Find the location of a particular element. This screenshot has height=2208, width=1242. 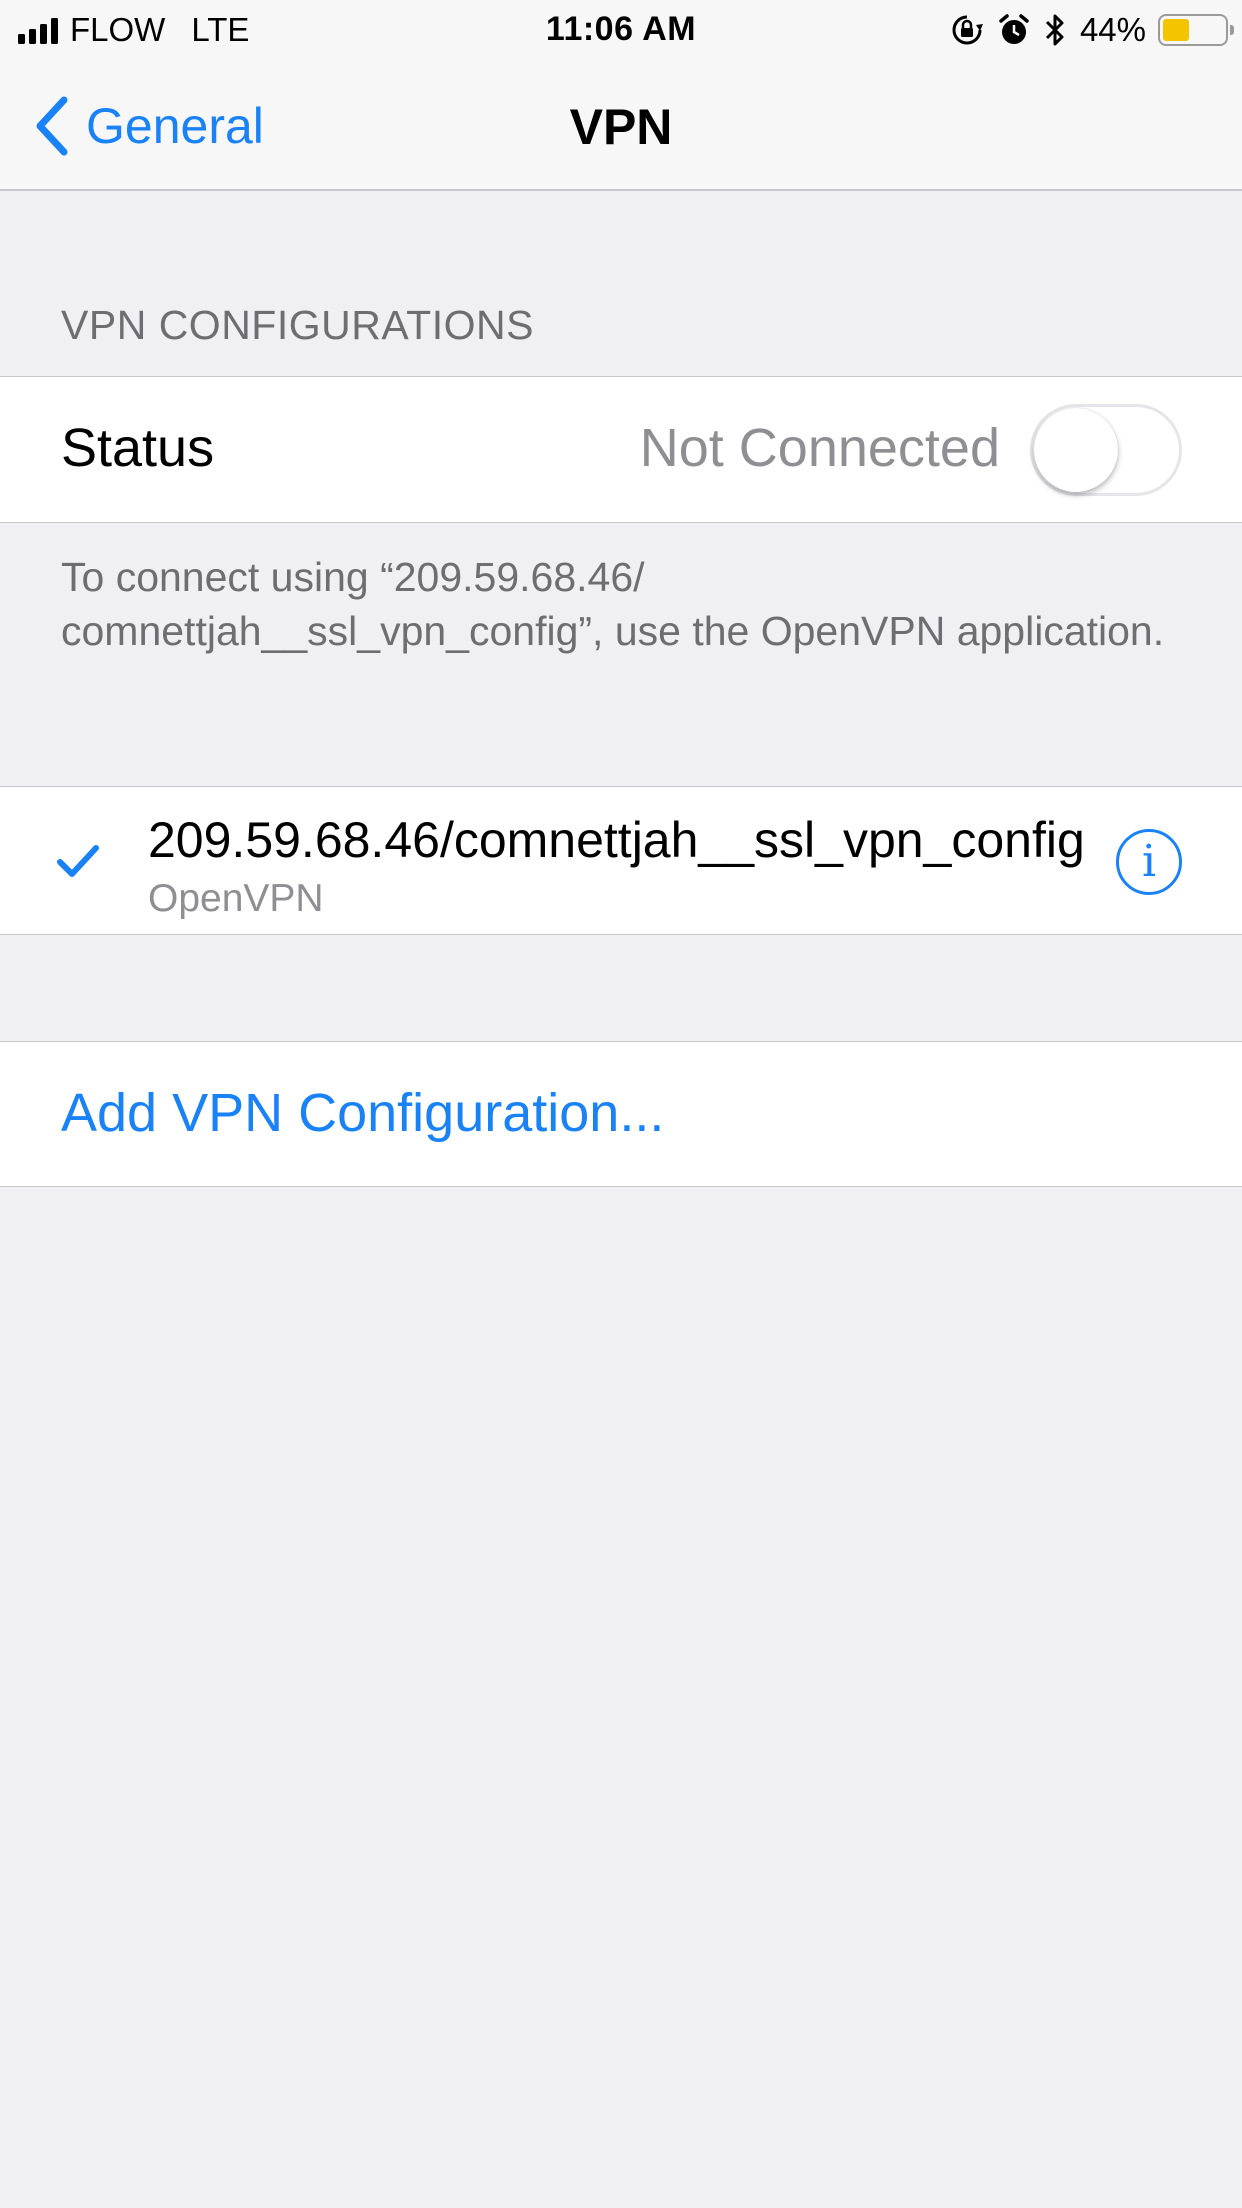

status-bar: FLOW LTE 11:06 AM 44% is located at coordinates (621, 30).